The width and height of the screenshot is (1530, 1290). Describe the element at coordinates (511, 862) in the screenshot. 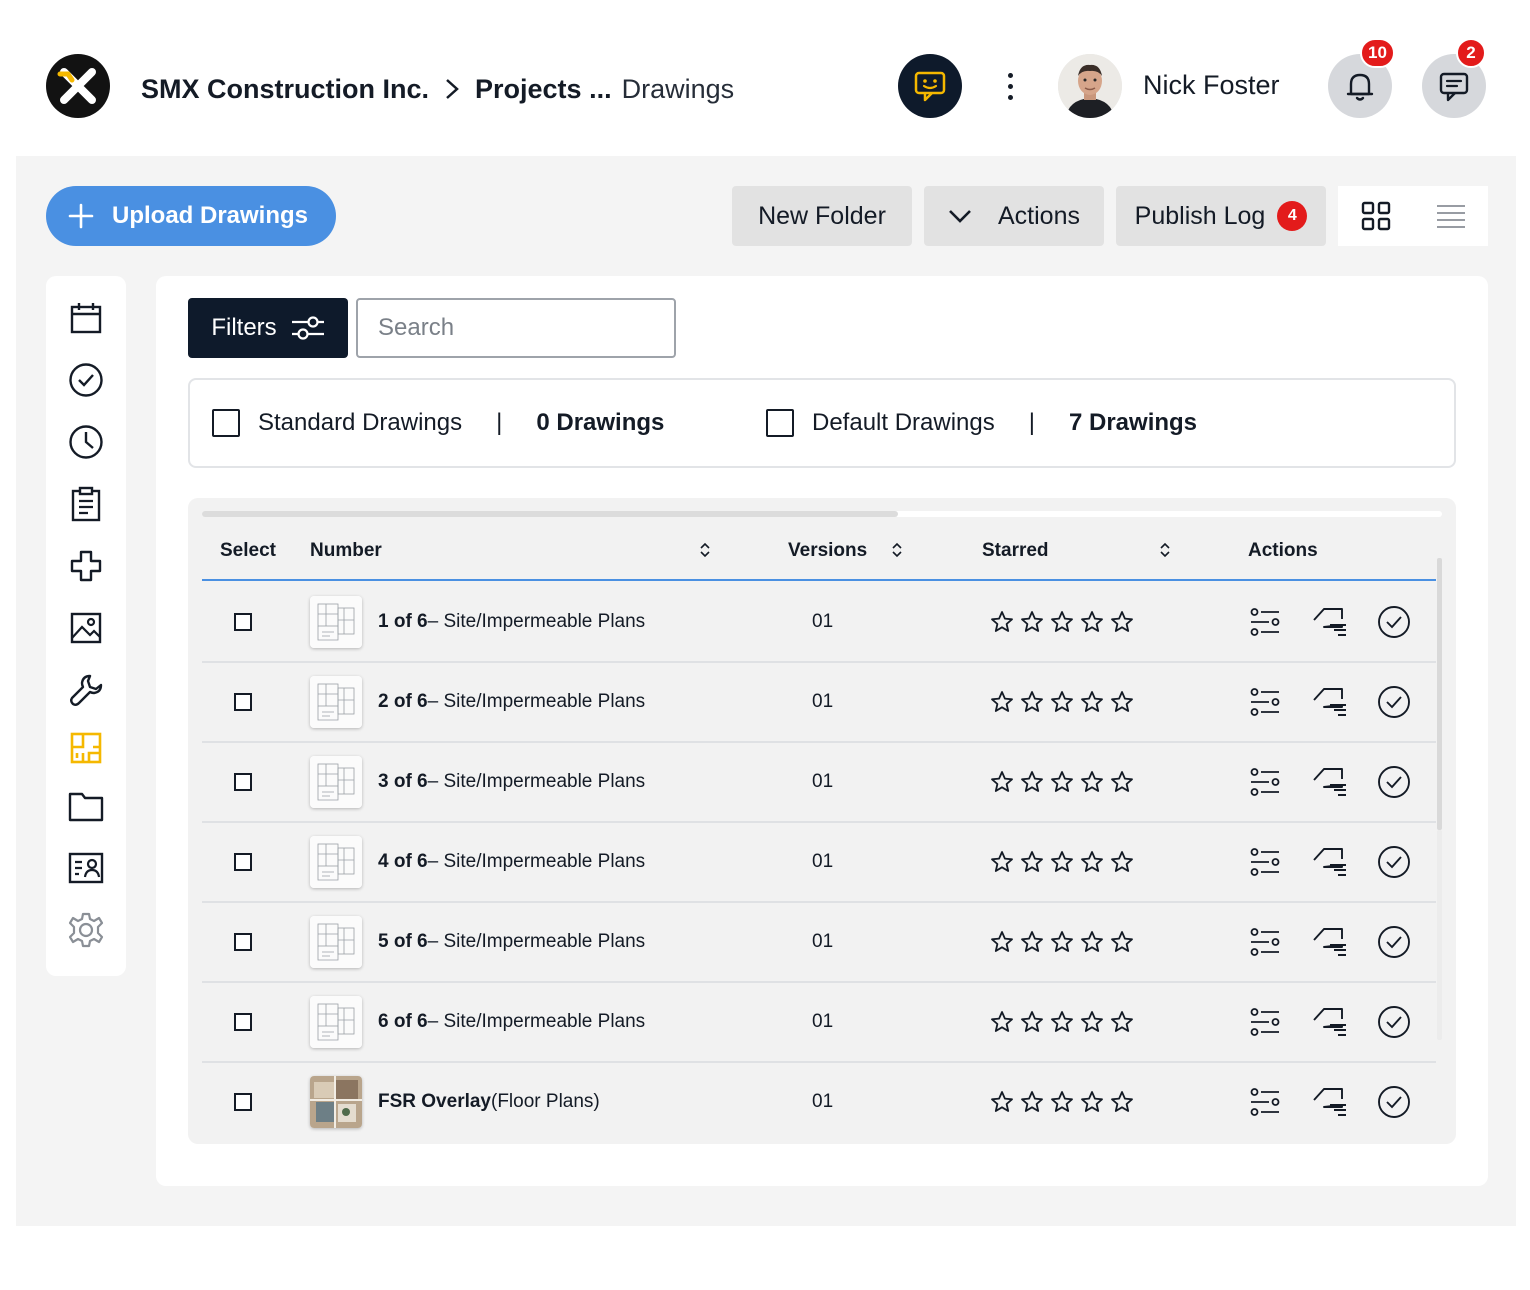

I see `drawing-number: 4 of 6 – Site/Impermeable Plans` at that location.